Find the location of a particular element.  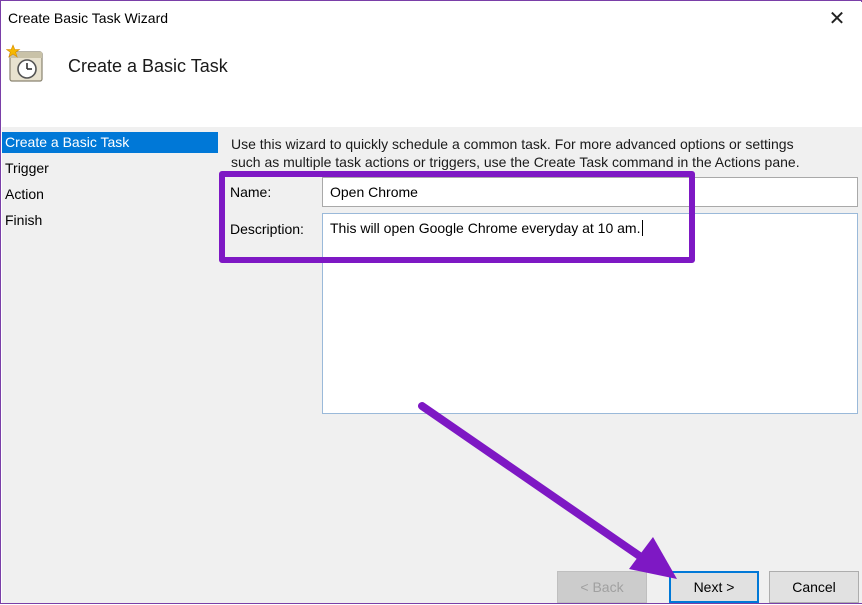

cancel-button: Cancel is located at coordinates (814, 587).